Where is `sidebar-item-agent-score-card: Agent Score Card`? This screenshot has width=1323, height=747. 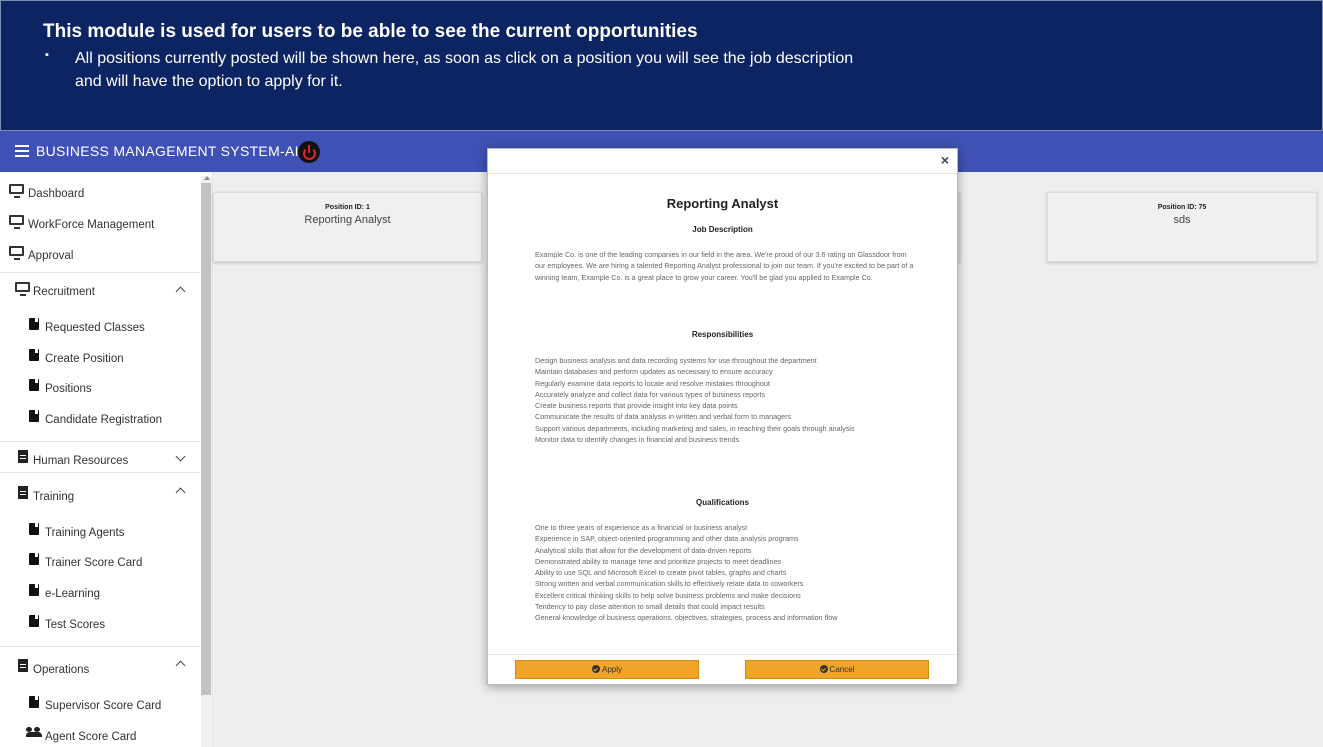
sidebar-item-agent-score-card: Agent Score Card is located at coordinates (100, 736).